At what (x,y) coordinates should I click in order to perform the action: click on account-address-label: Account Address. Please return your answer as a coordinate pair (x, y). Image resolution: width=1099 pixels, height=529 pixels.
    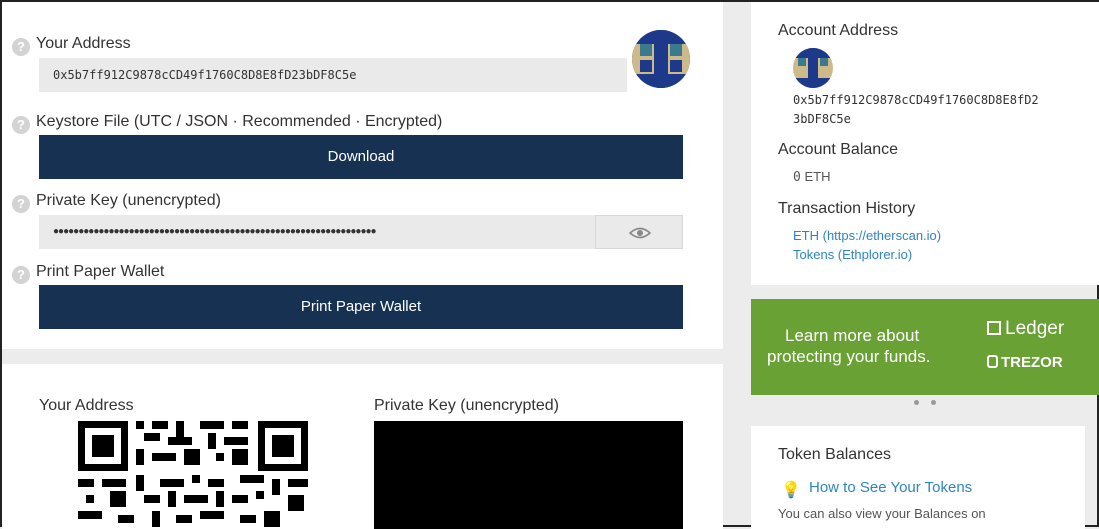
    Looking at the image, I should click on (838, 30).